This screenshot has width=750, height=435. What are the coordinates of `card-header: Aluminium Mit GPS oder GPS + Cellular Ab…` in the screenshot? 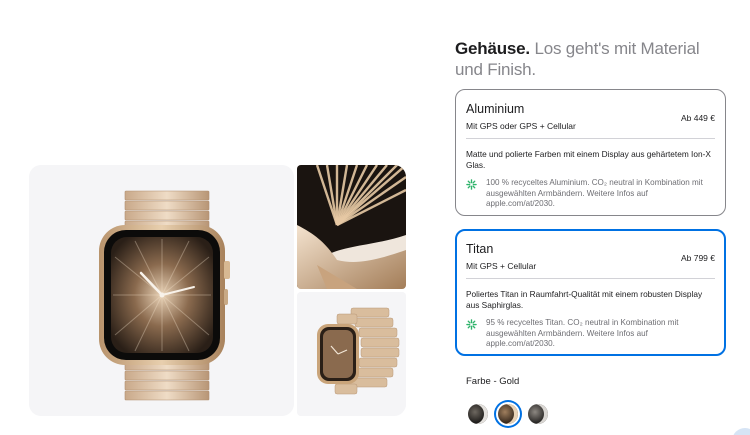 It's located at (590, 120).